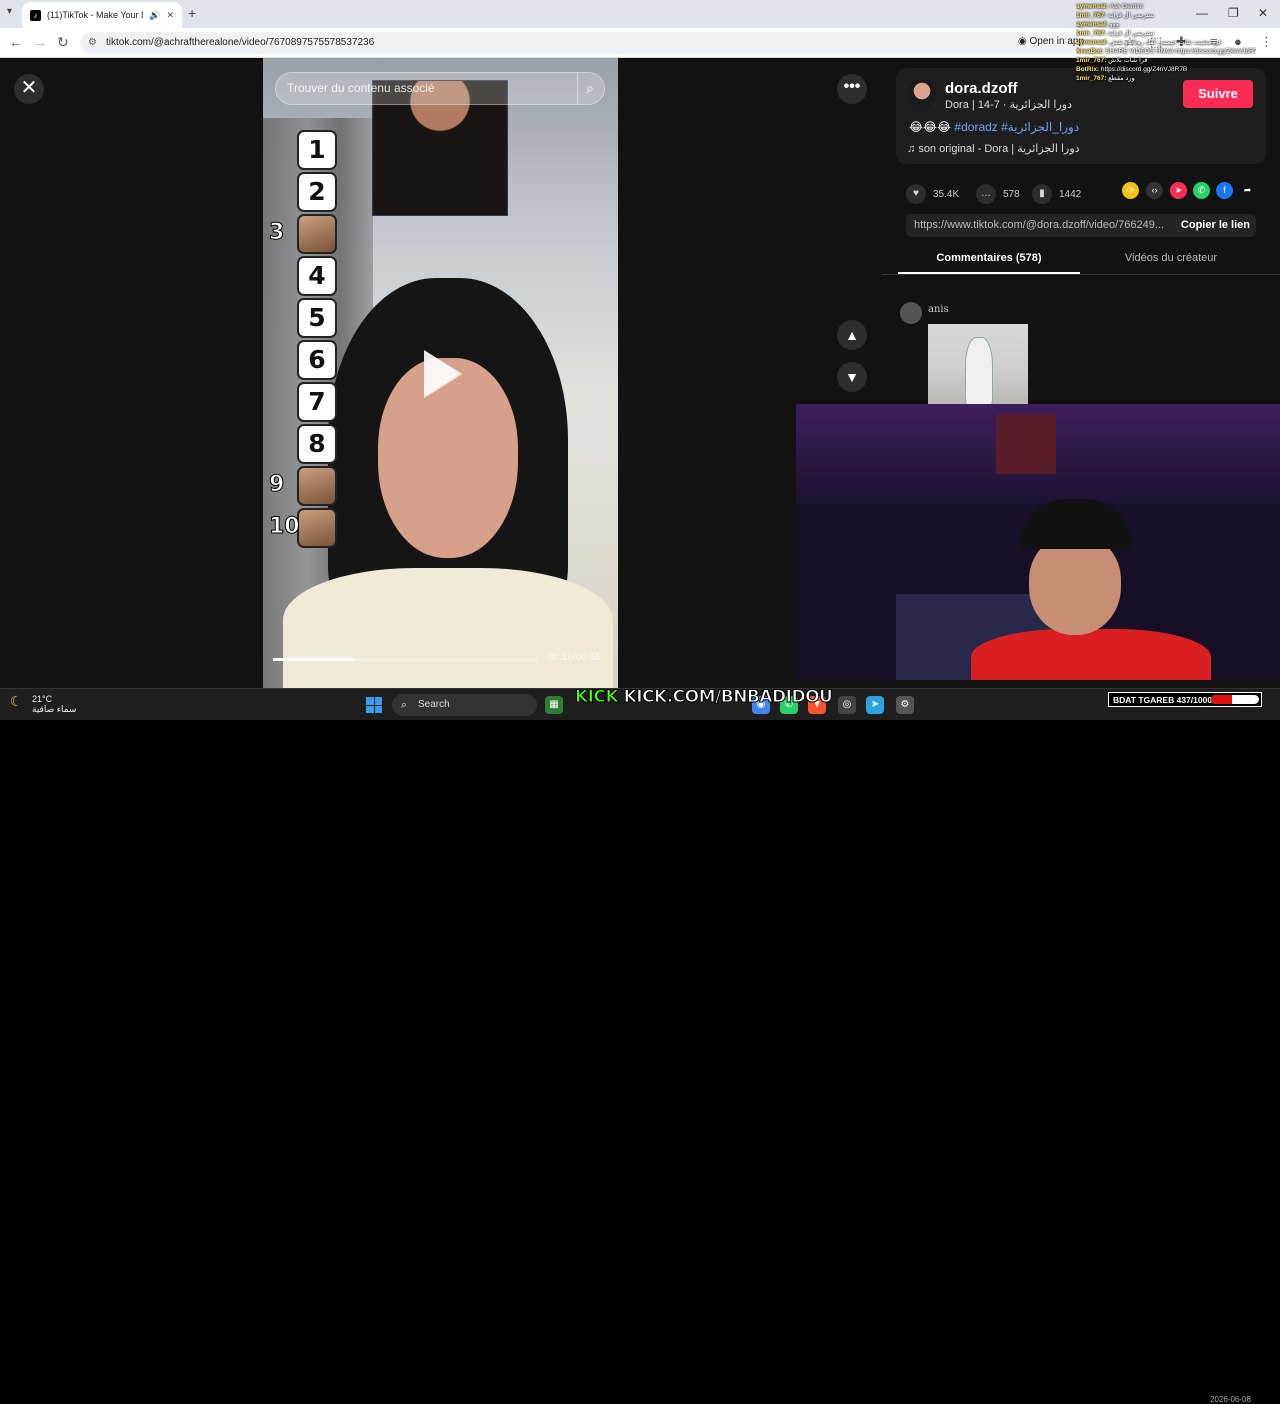 This screenshot has width=1280, height=1404. I want to click on kick-logo: KICK, so click(596, 697).